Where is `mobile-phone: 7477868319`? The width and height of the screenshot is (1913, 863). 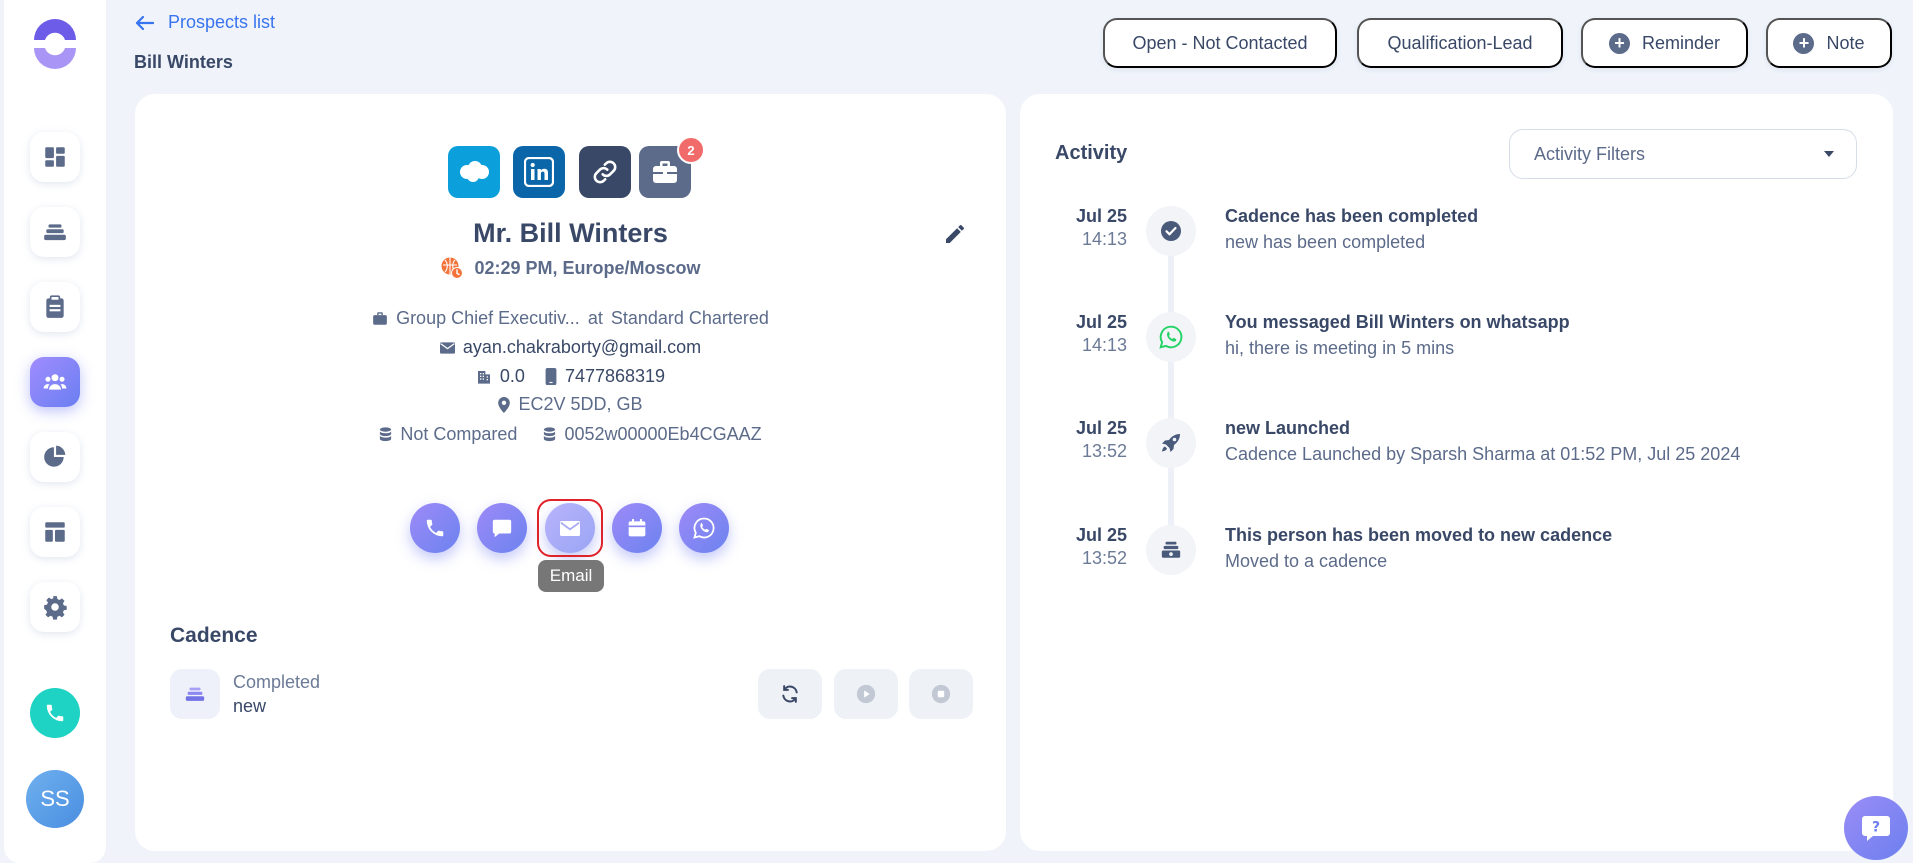 mobile-phone: 7477868319 is located at coordinates (615, 376).